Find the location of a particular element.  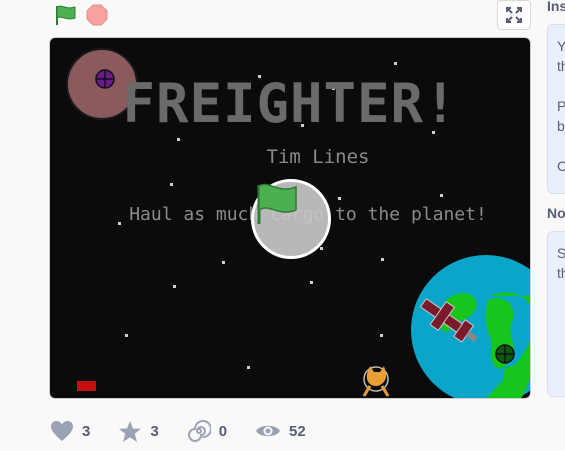

instructions-panel: Y th P b C is located at coordinates (556, 109).